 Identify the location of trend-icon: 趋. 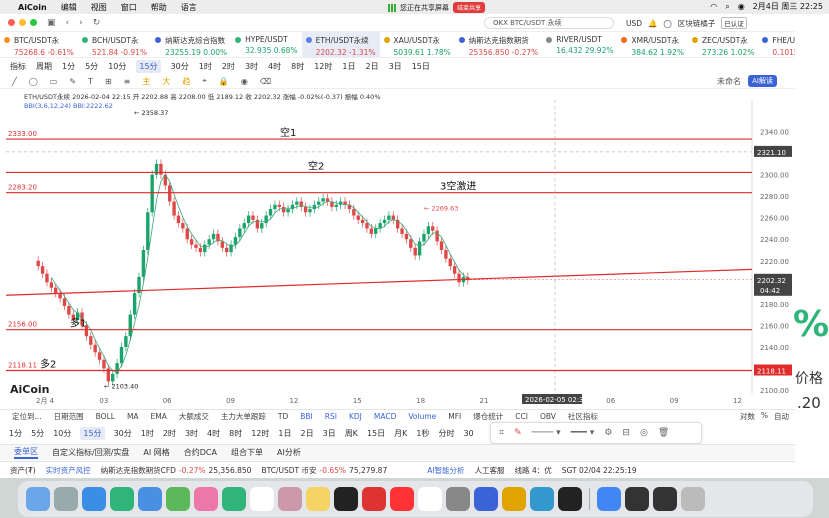
(186, 81).